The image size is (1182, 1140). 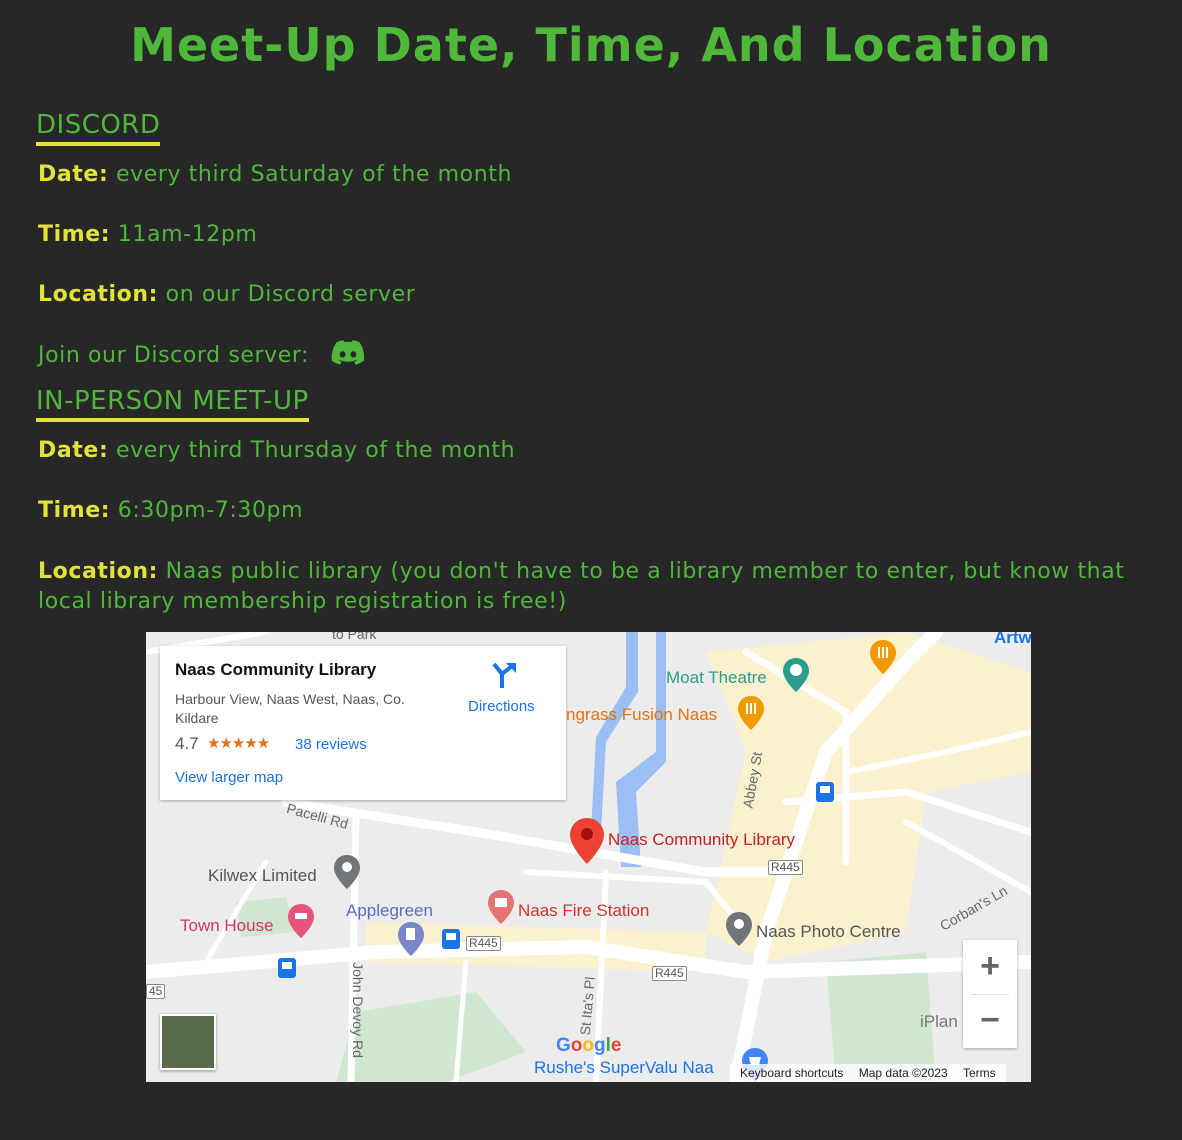 What do you see at coordinates (347, 872) in the screenshot?
I see `kilwex-pin-icon` at bounding box center [347, 872].